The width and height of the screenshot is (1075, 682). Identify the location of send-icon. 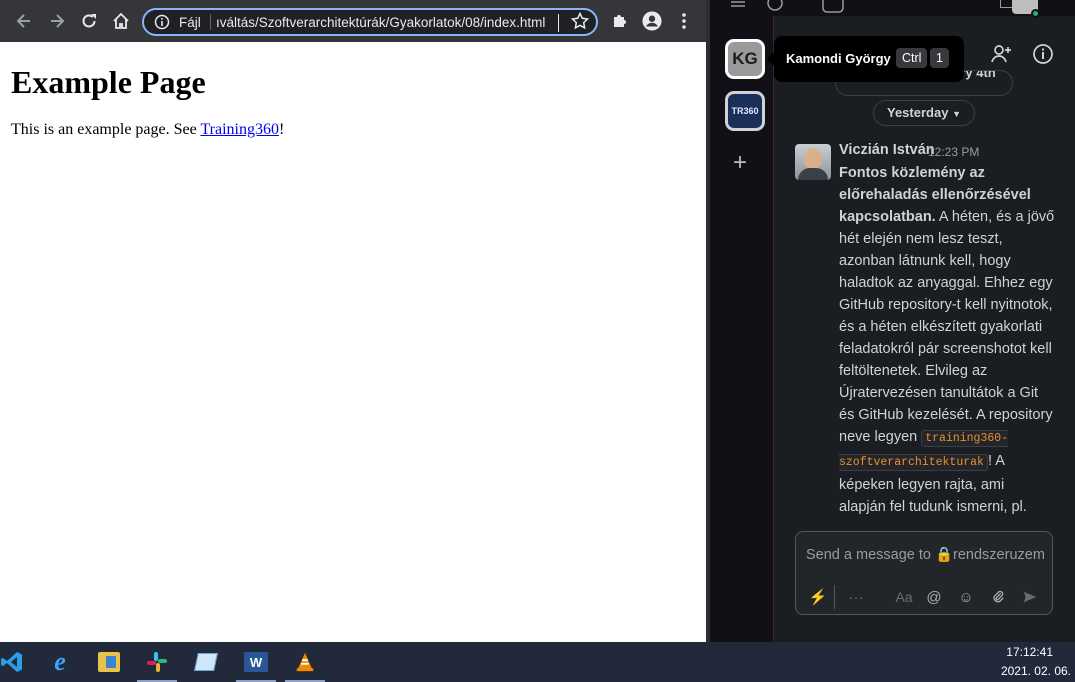
(1030, 597).